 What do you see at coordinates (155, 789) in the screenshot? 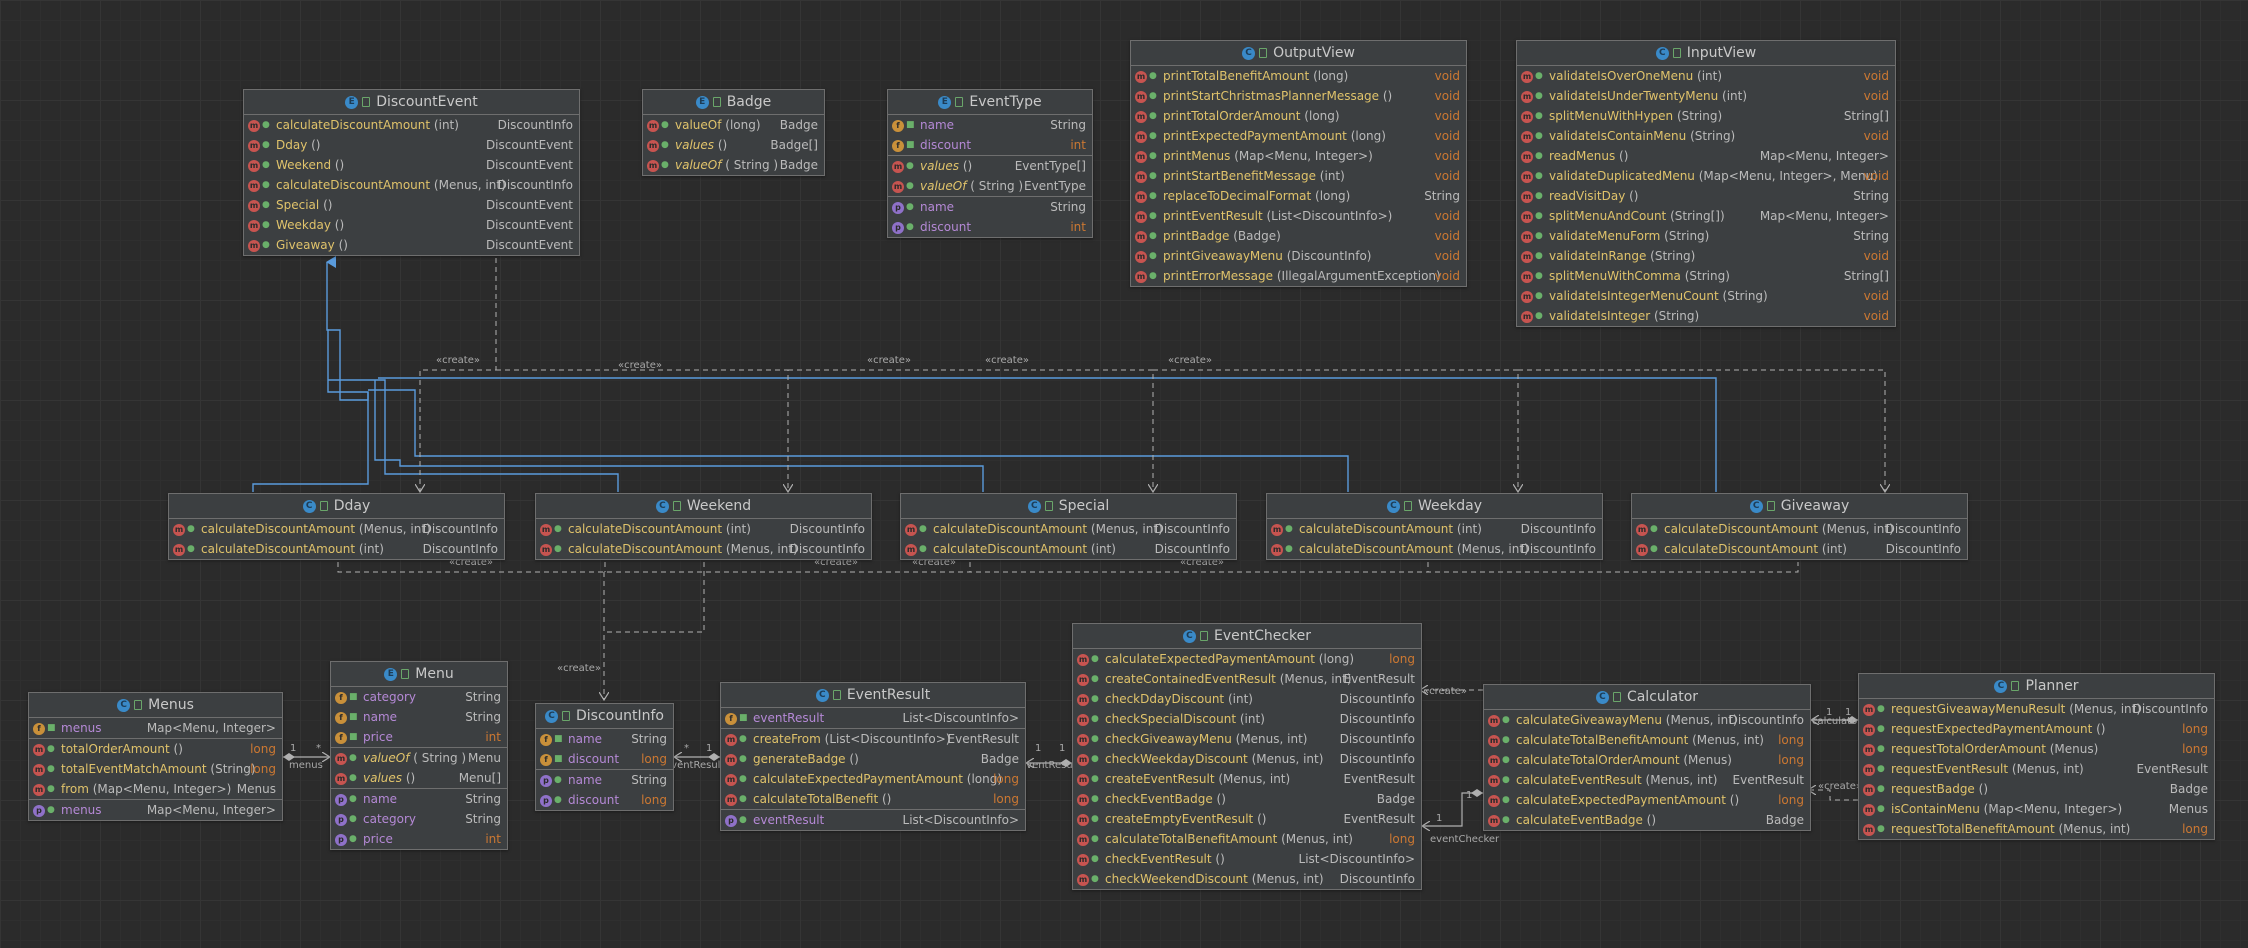
I see `member-method: m ● from (Map<Menu, Integer>) Menus` at bounding box center [155, 789].